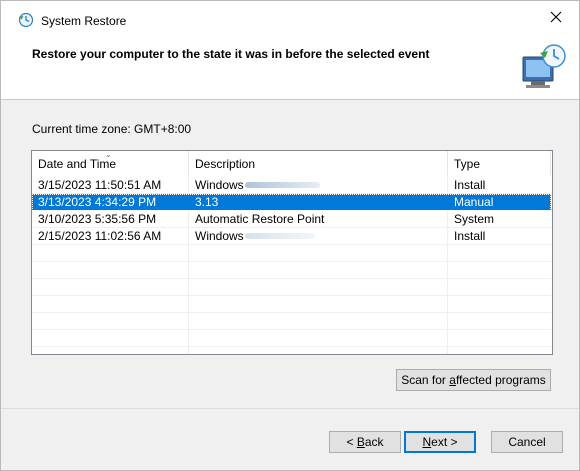  I want to click on next-label-accesskey: N, so click(427, 442).